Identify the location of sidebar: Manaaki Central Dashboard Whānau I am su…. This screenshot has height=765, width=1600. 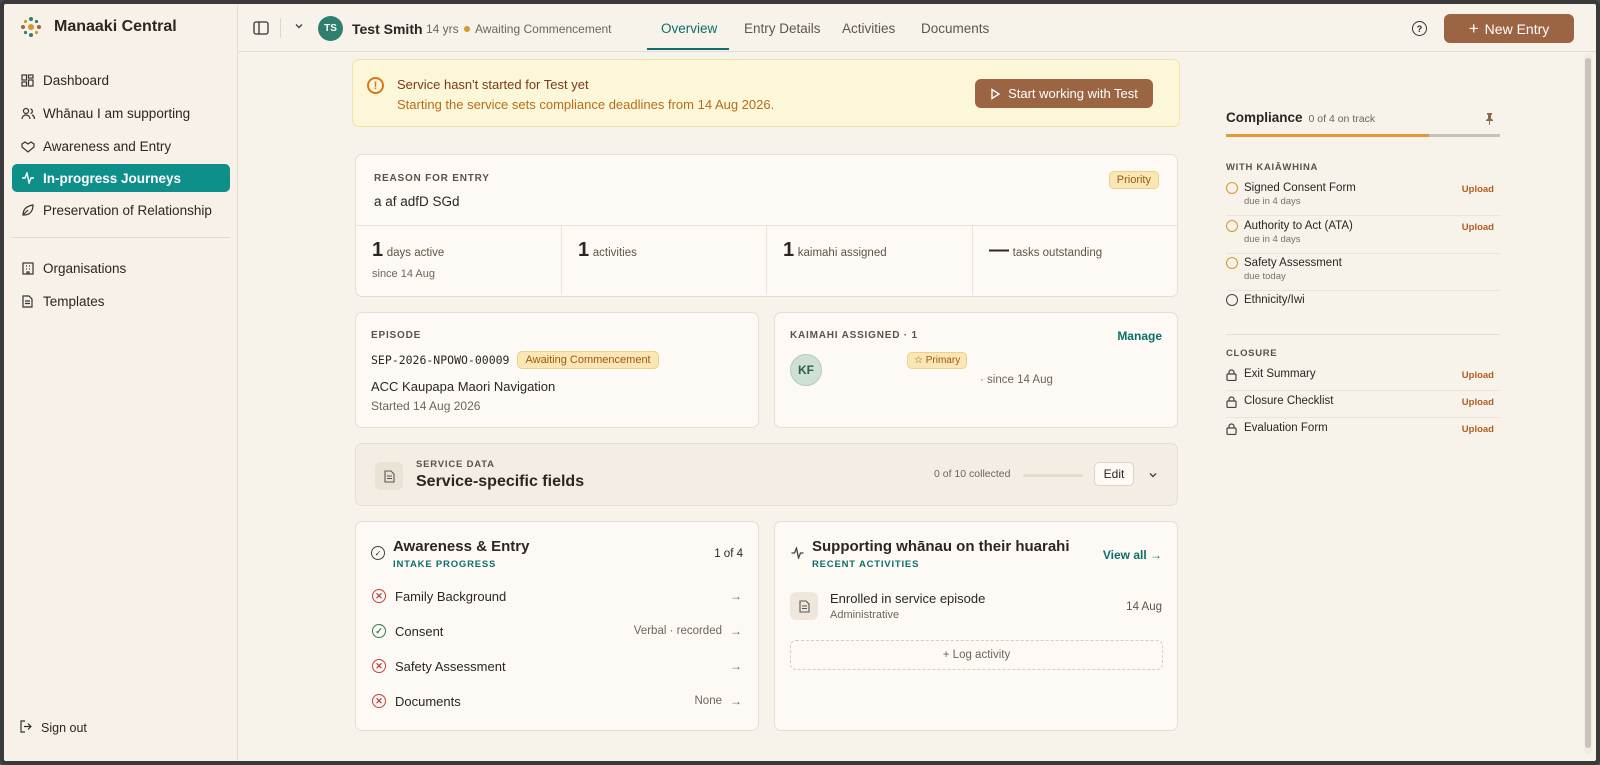
(121, 382).